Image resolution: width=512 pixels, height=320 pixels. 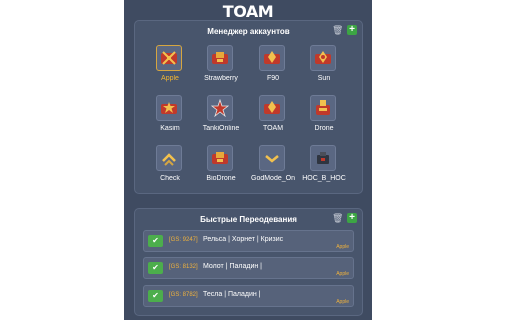 I want to click on rank-gold-chevrons-icon, so click(x=169, y=158).